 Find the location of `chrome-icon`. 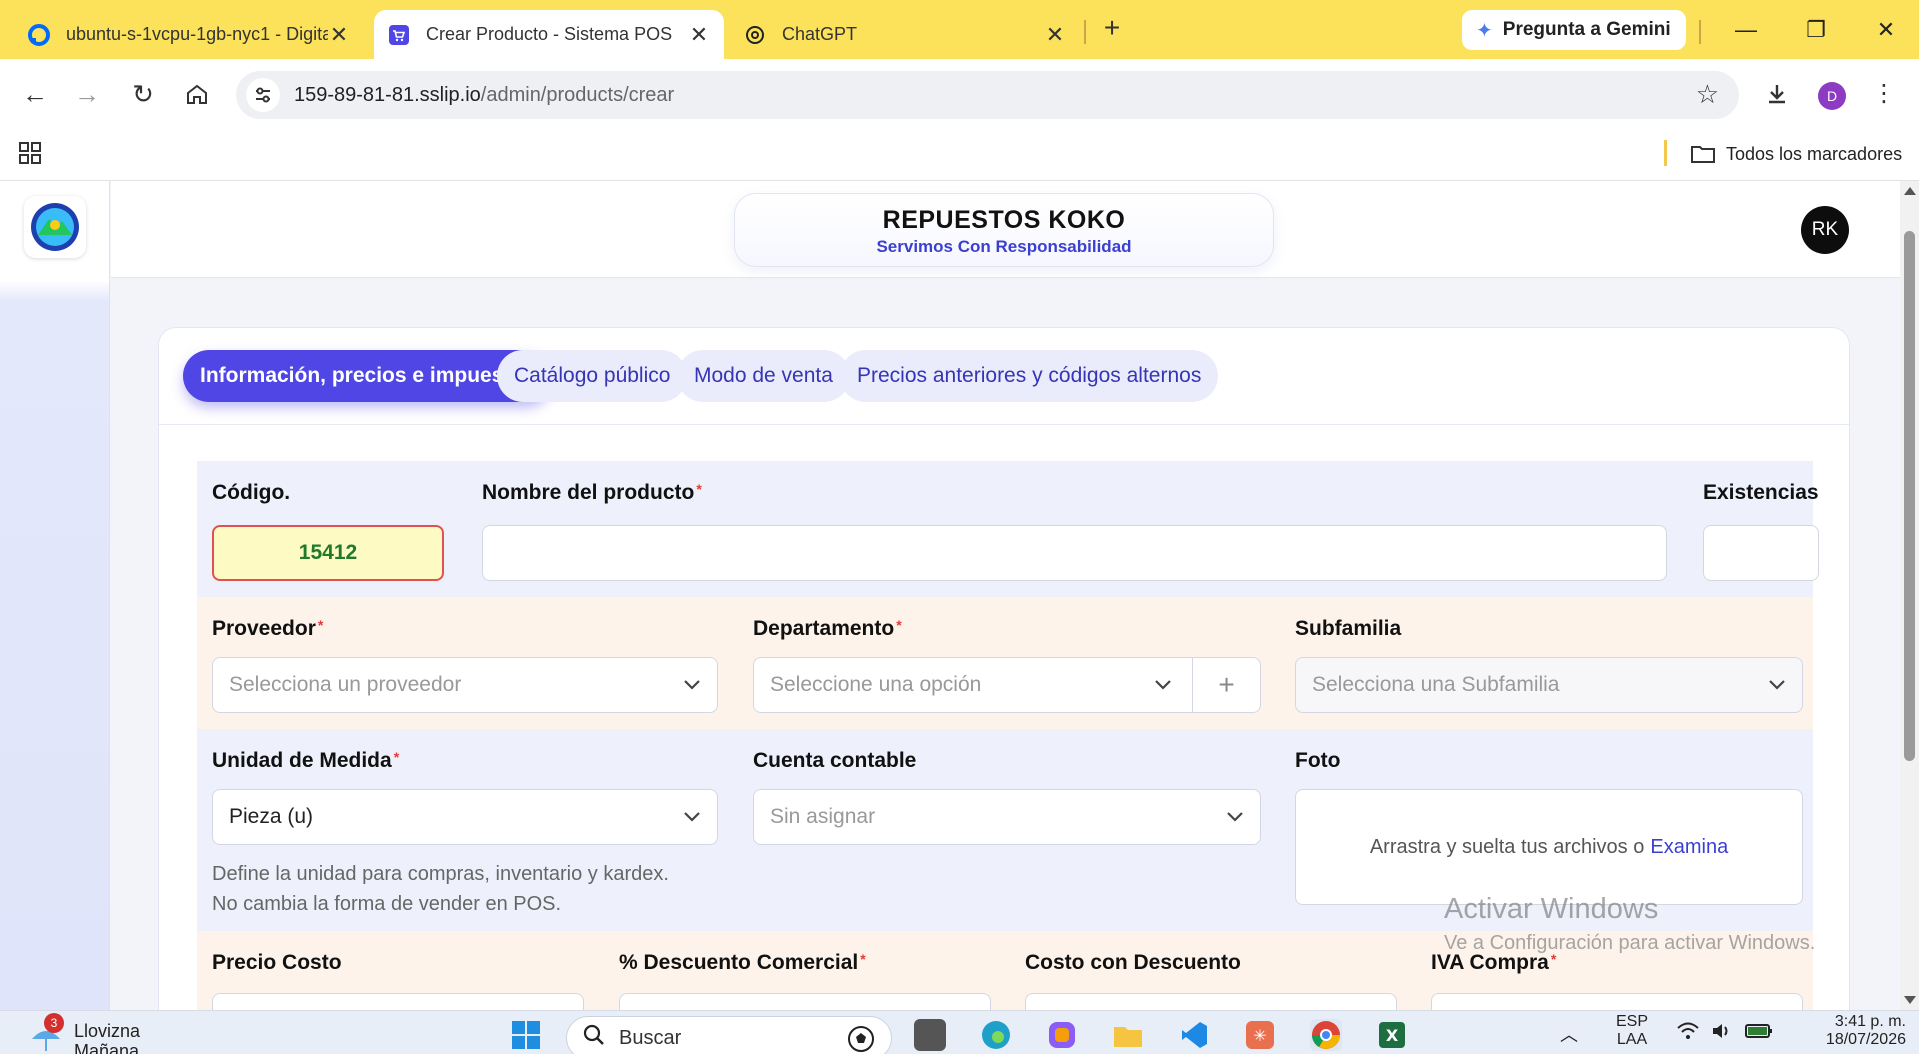

chrome-icon is located at coordinates (1326, 1035).